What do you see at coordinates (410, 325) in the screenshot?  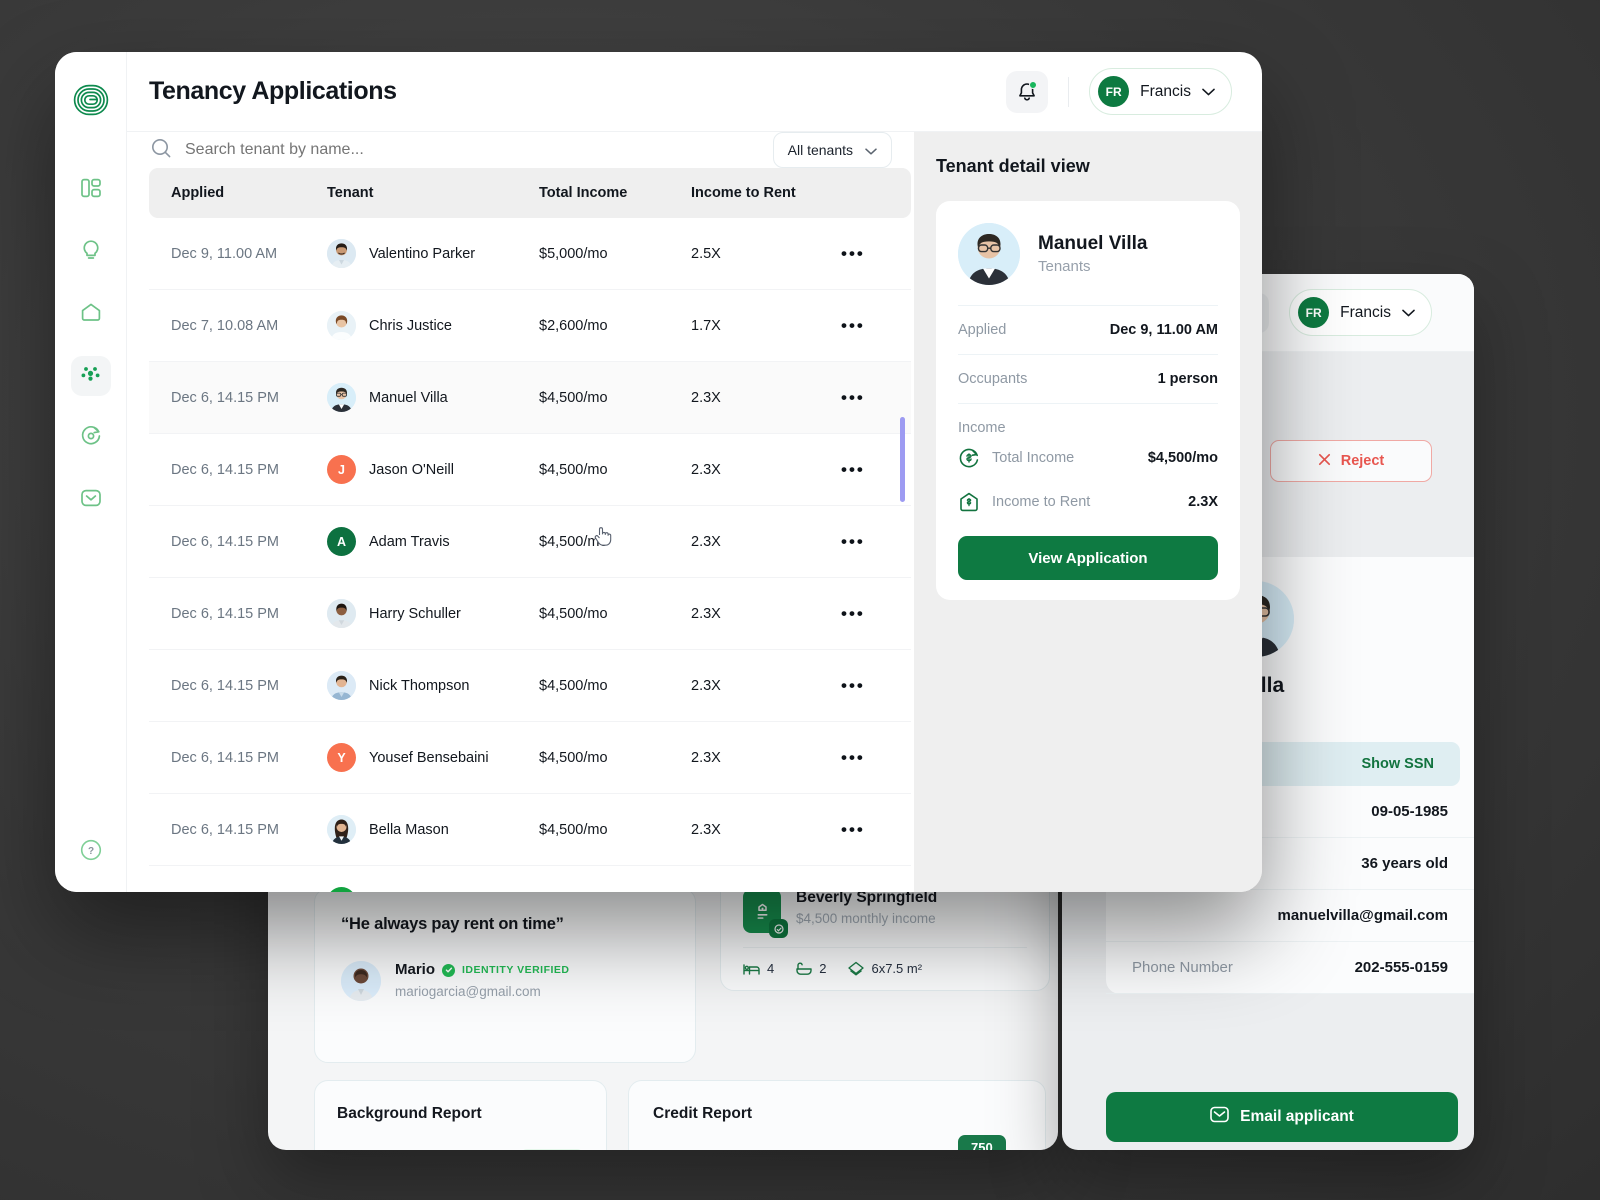 I see `row-tenant-name: Chris Justice` at bounding box center [410, 325].